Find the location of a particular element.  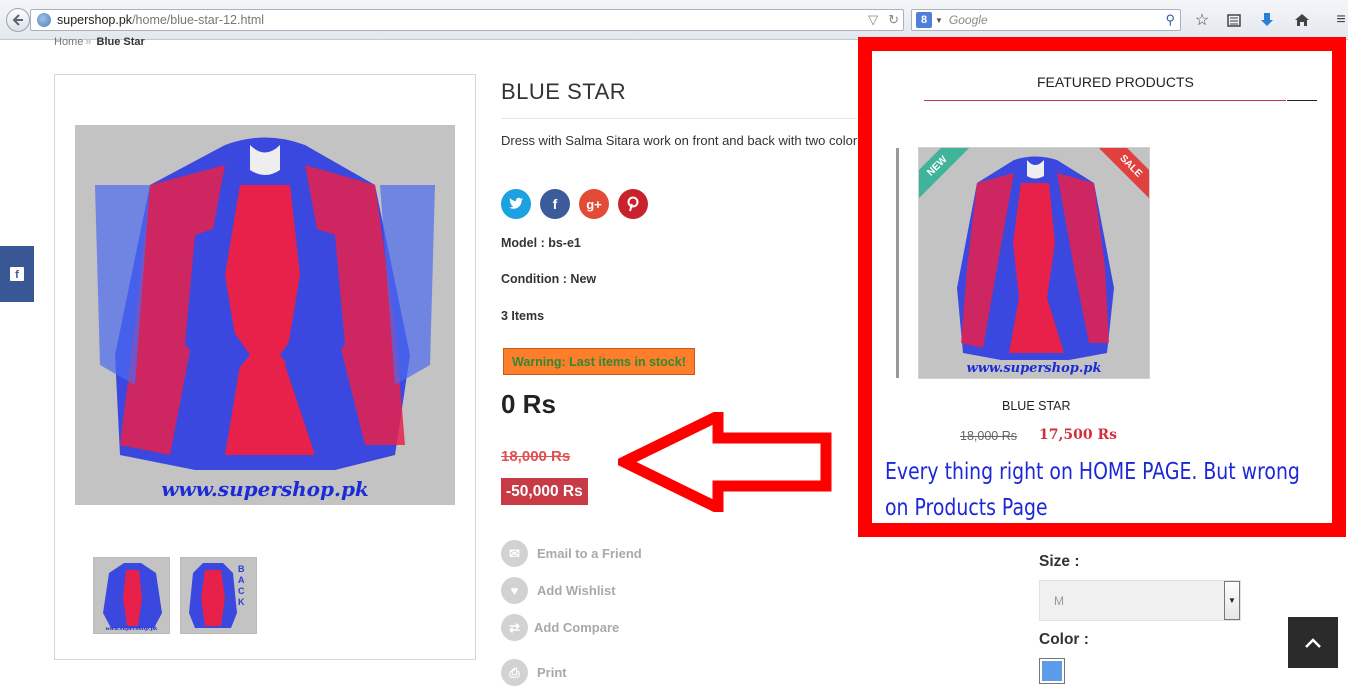

product-condition: Condition : New is located at coordinates (549, 279).